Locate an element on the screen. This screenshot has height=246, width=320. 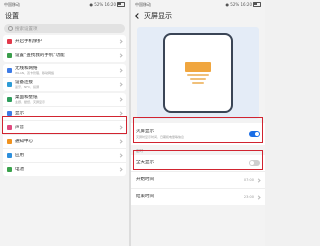
account-card: 开启手机保护 设置“查找我的手机”功能 is located at coordinates (64, 48).